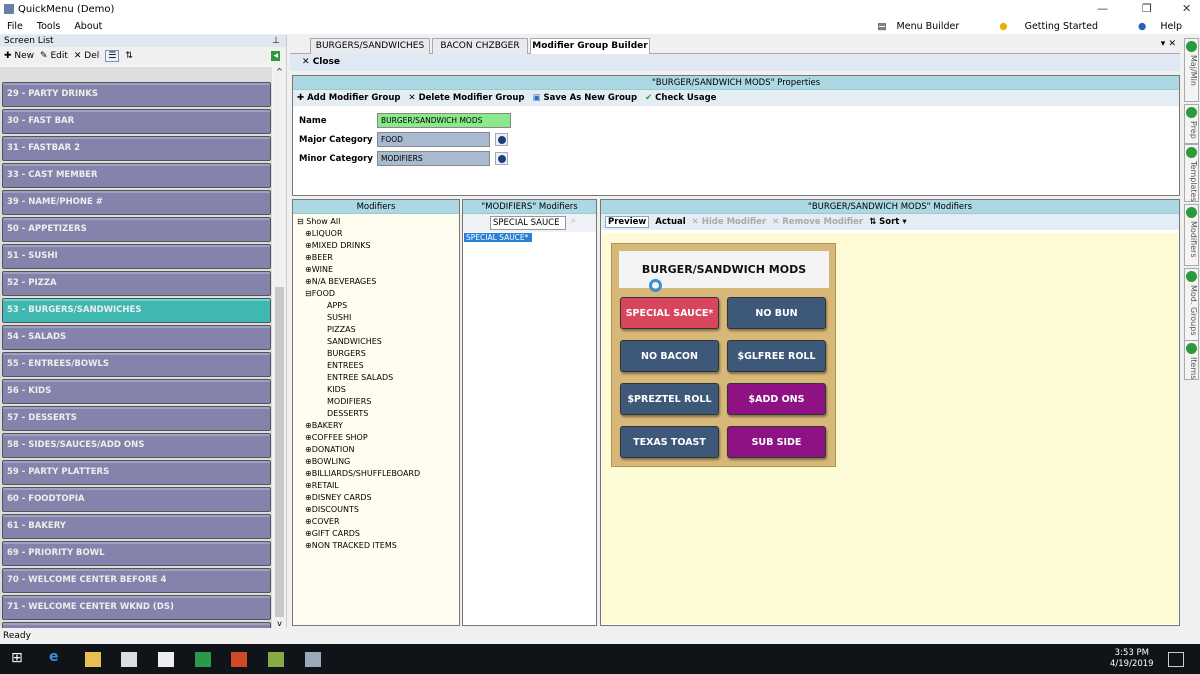 The image size is (1200, 674). What do you see at coordinates (1048, 26) in the screenshot?
I see `getting-started-link: ● Getting Started` at bounding box center [1048, 26].